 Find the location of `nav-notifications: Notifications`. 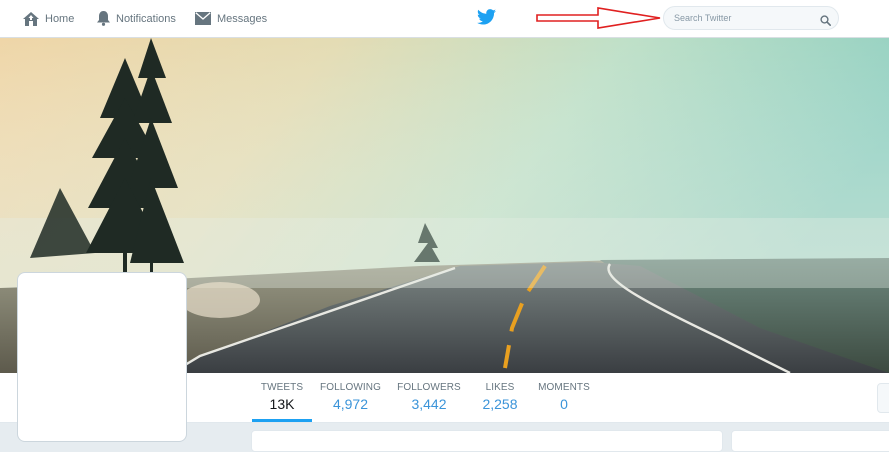

nav-notifications: Notifications is located at coordinates (136, 18).